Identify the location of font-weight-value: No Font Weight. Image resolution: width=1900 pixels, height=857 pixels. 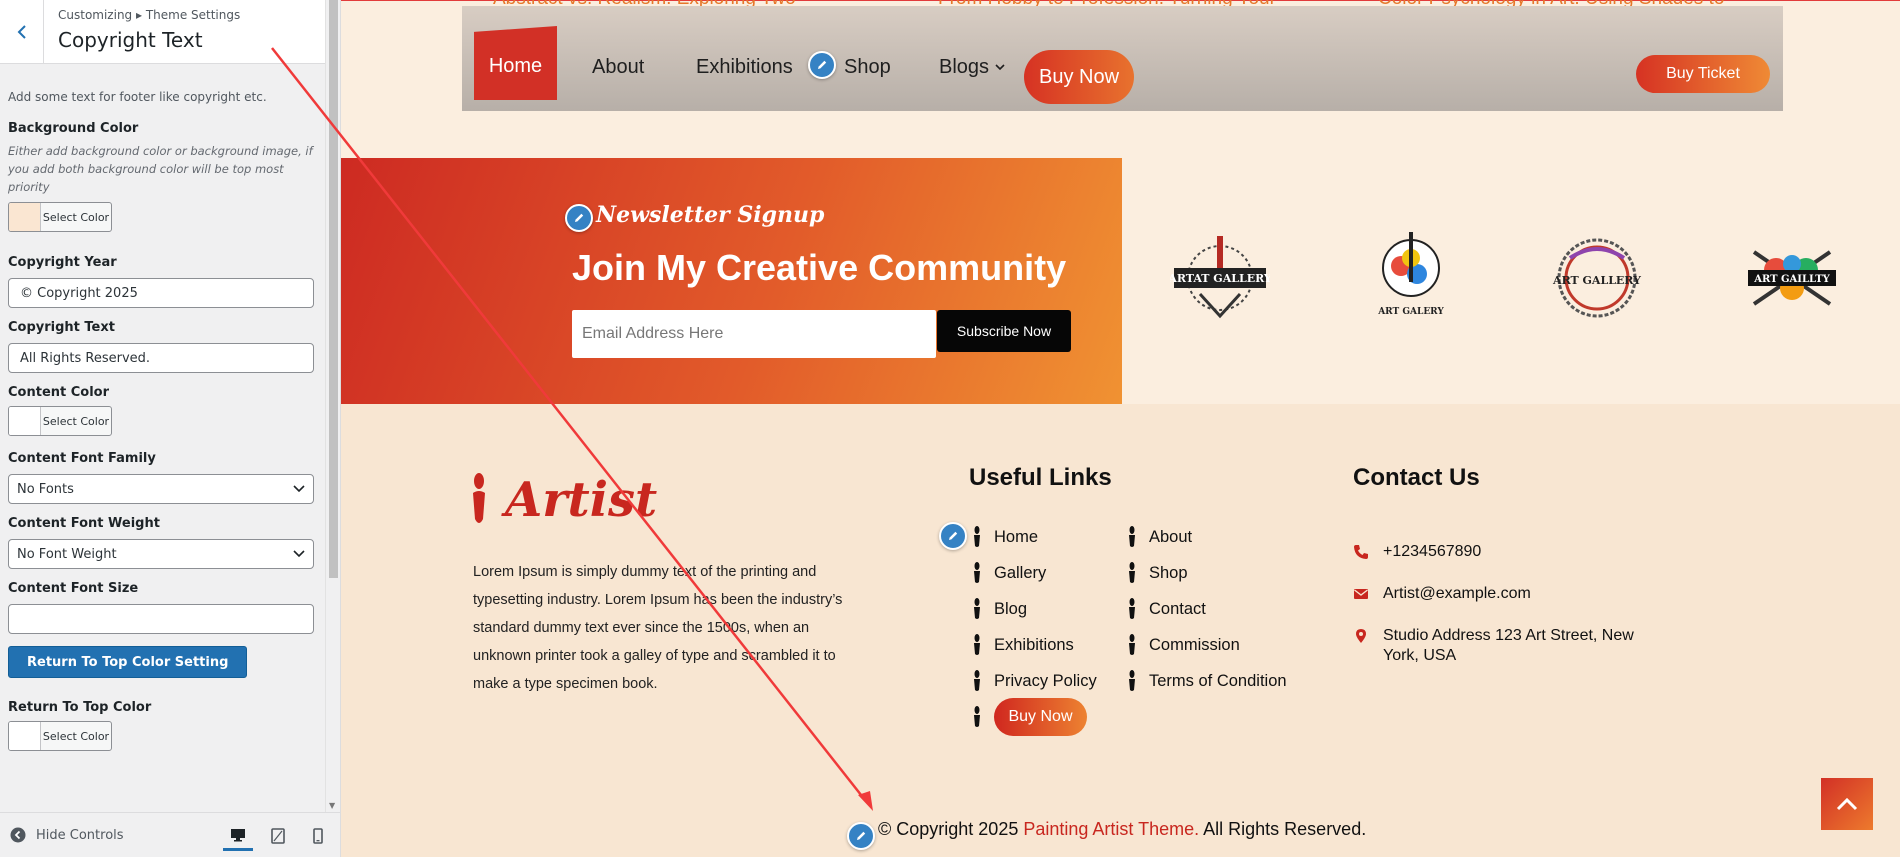
(67, 554).